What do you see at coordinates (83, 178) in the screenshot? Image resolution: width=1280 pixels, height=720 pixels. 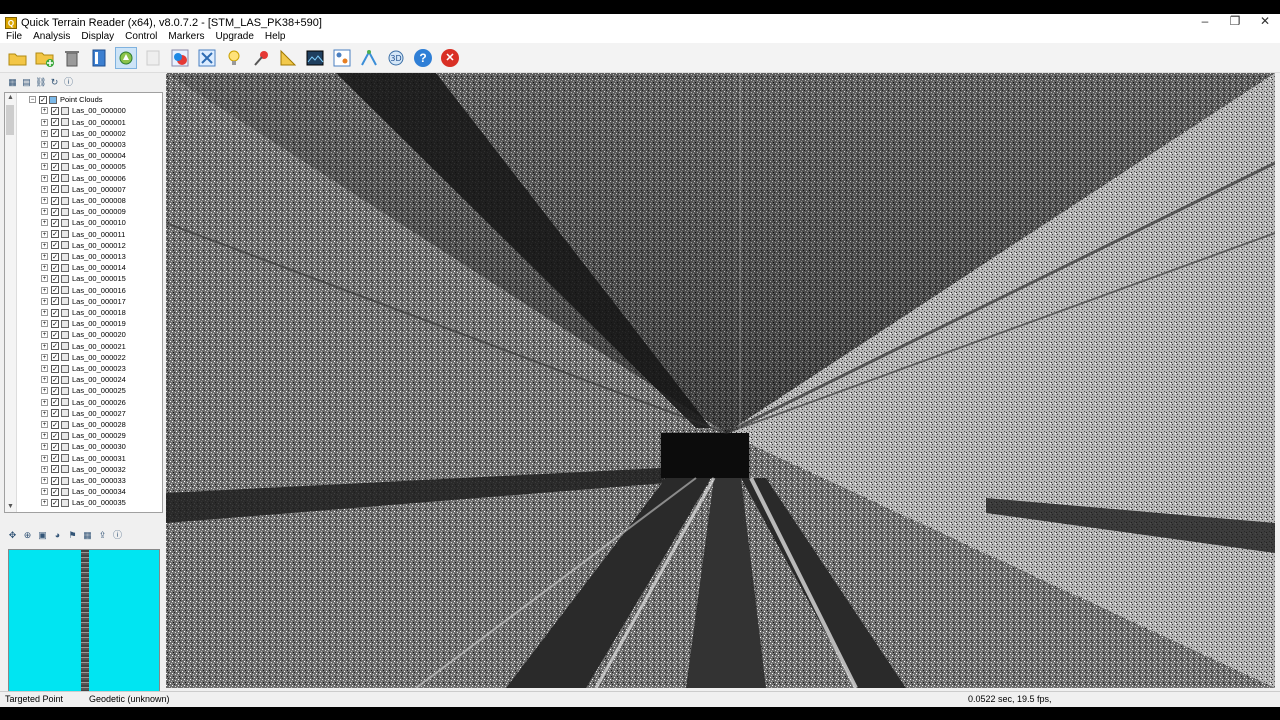 I see `tree-item: + ✓ Las_00_000006` at bounding box center [83, 178].